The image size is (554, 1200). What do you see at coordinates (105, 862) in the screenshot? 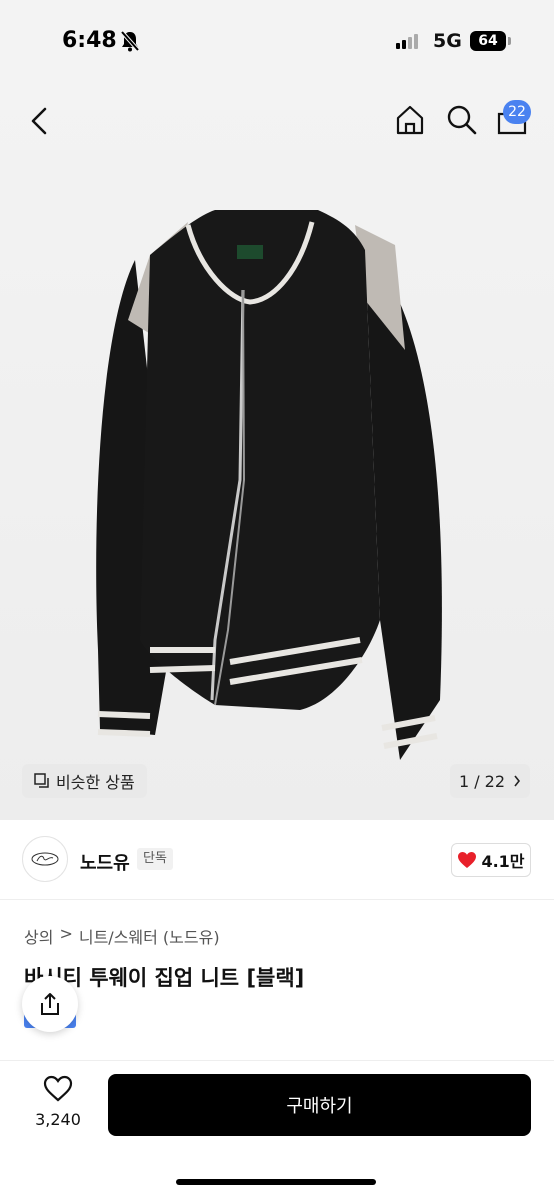
I see `brand-name: 노드유` at bounding box center [105, 862].